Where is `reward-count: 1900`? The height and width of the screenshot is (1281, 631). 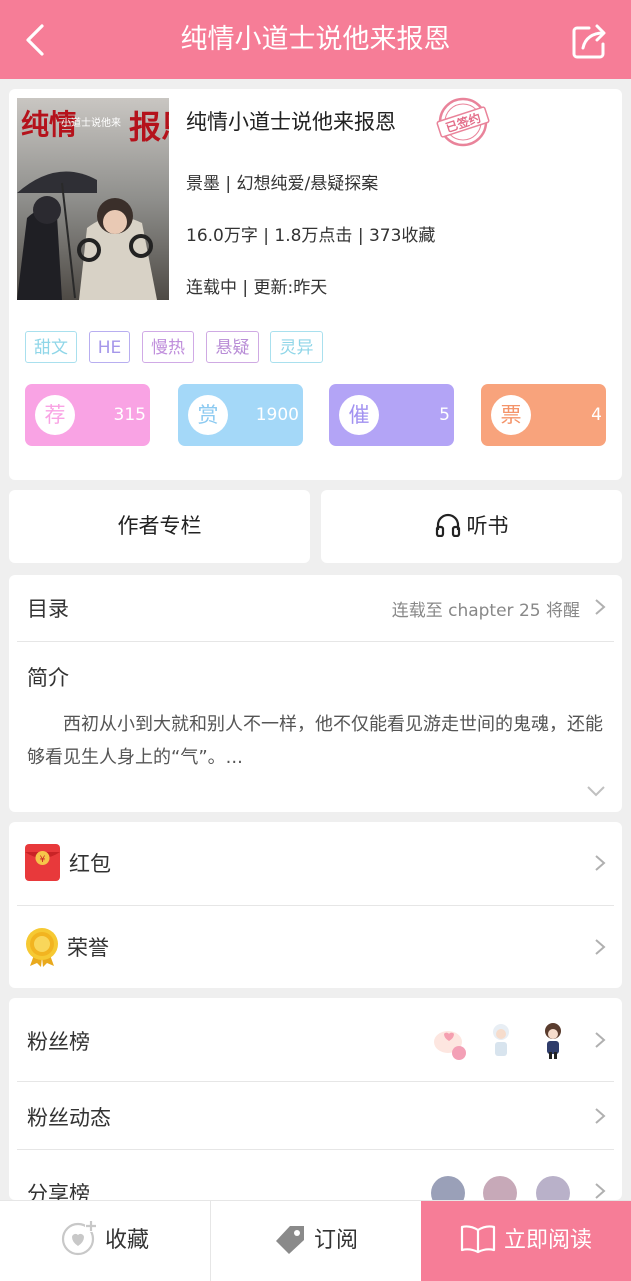
reward-count: 1900 is located at coordinates (277, 415).